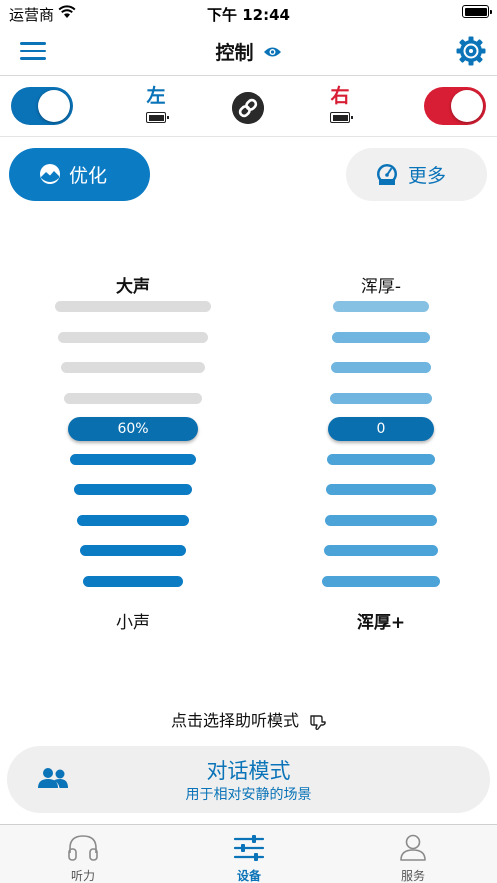  Describe the element at coordinates (42, 106) in the screenshot. I see `left-device-toggle` at that location.